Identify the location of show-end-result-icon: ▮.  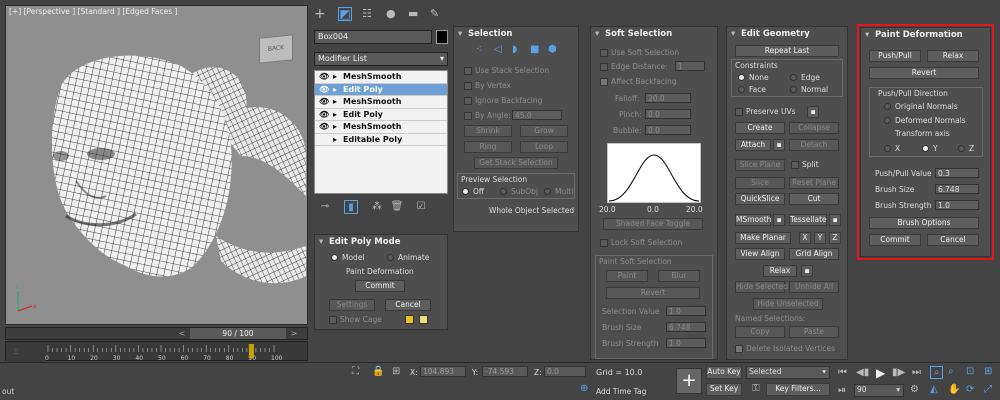
(351, 207).